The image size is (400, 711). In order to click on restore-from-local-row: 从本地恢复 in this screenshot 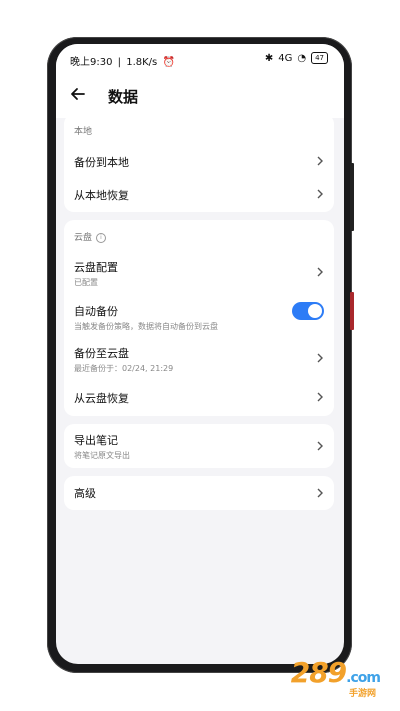, I will do `click(199, 195)`.